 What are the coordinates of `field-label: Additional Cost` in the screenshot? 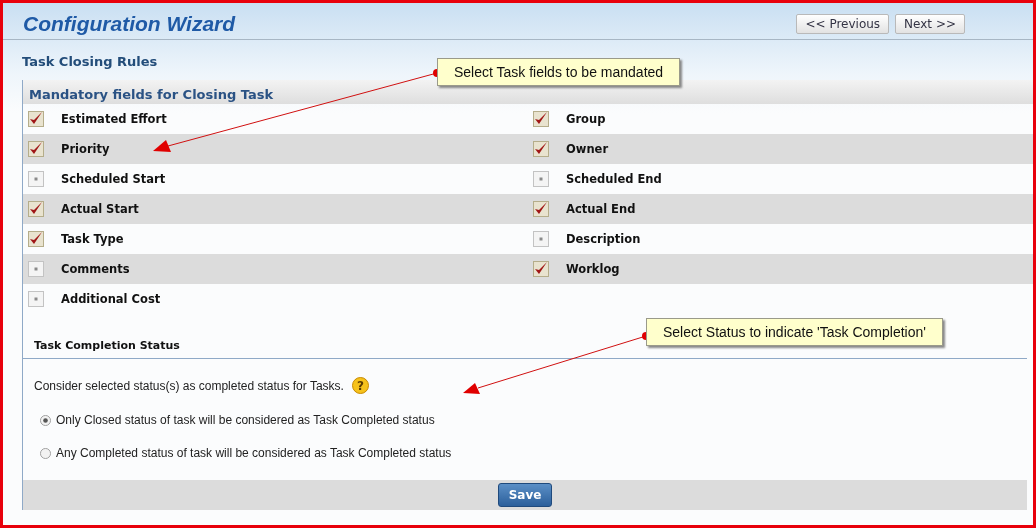 It's located at (111, 299).